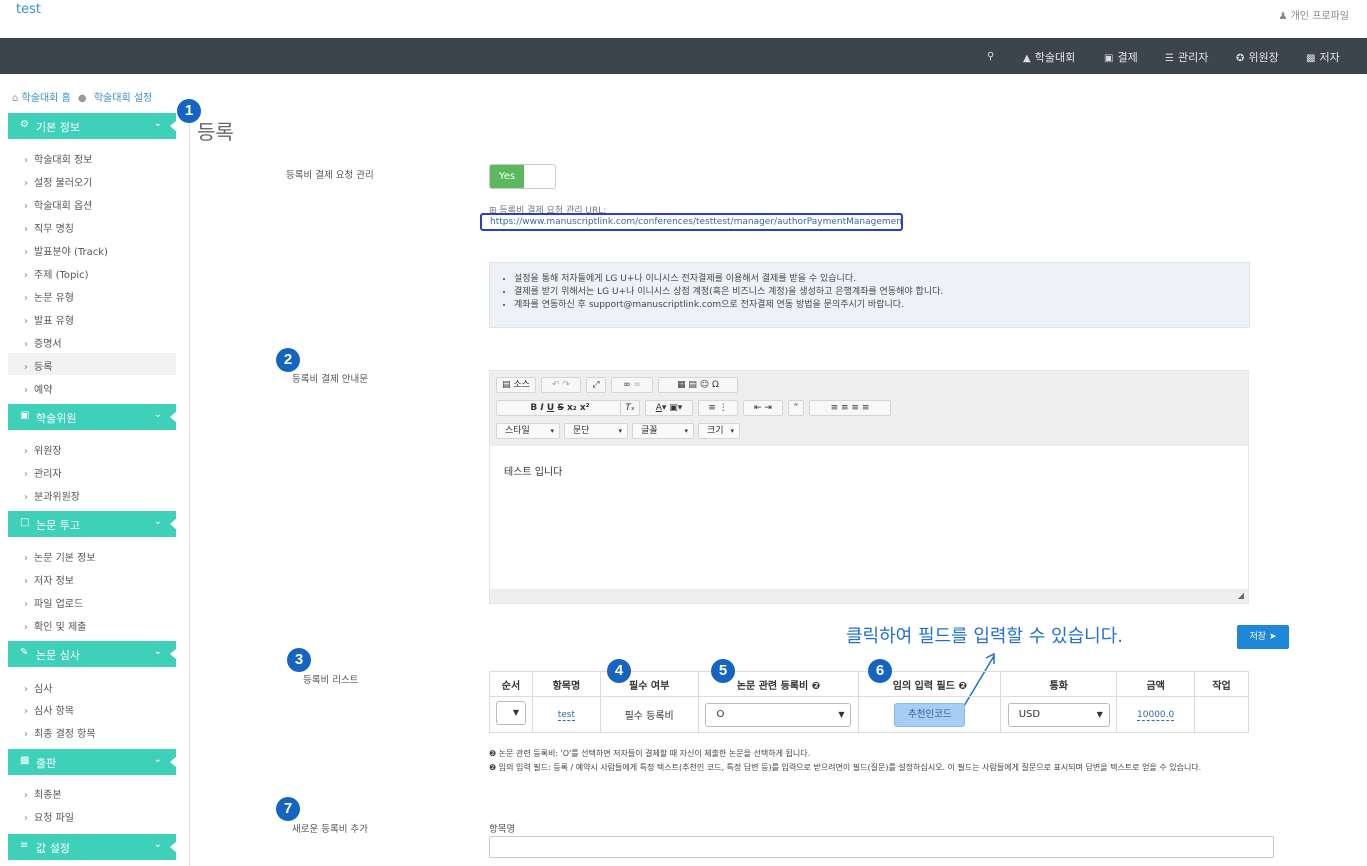 The width and height of the screenshot is (1367, 866). I want to click on annotation-badge: 6, so click(880, 671).